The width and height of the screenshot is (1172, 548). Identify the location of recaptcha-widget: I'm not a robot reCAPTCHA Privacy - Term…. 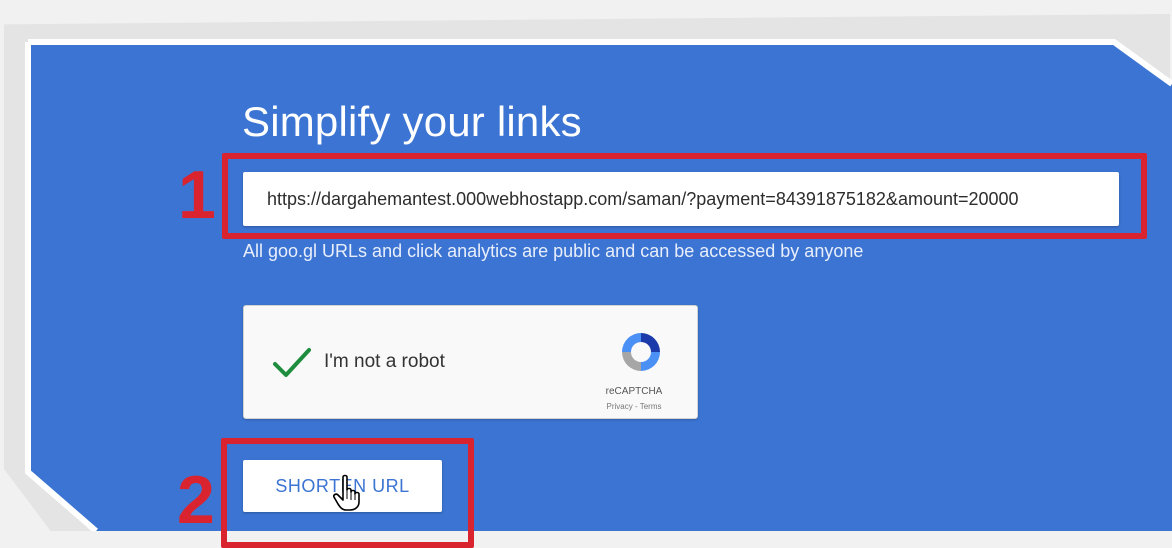
(470, 362).